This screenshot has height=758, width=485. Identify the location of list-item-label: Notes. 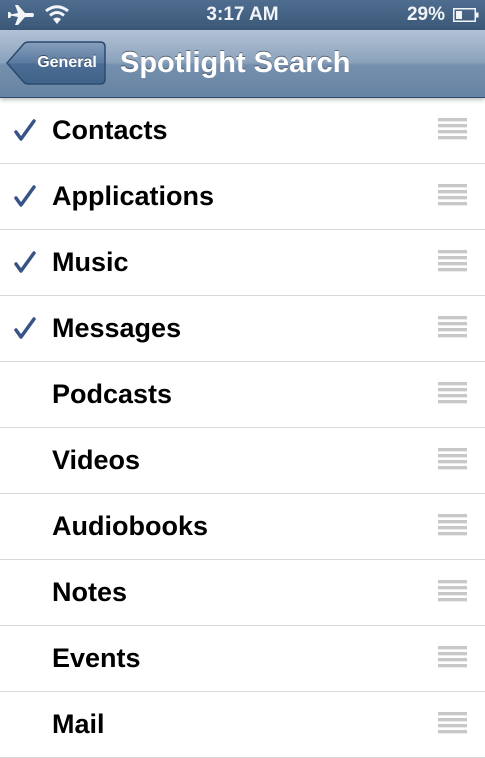
(90, 592).